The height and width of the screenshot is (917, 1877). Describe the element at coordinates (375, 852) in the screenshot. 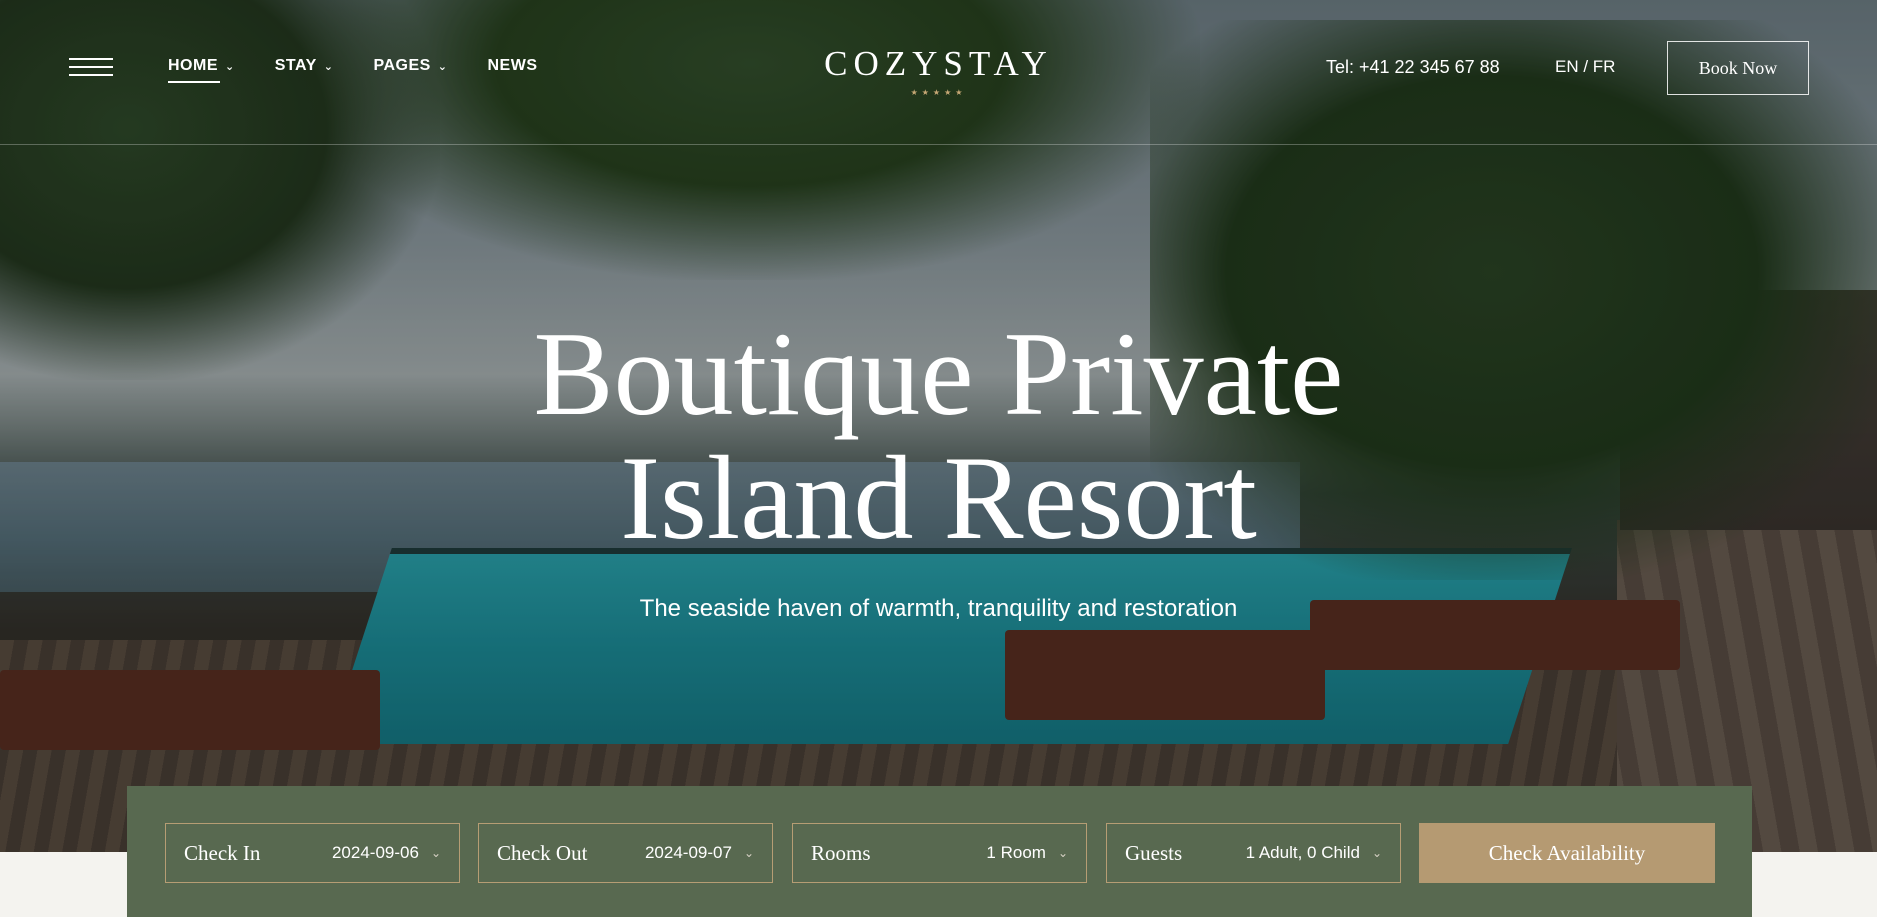

I see `field-value: 2024-09-06` at that location.